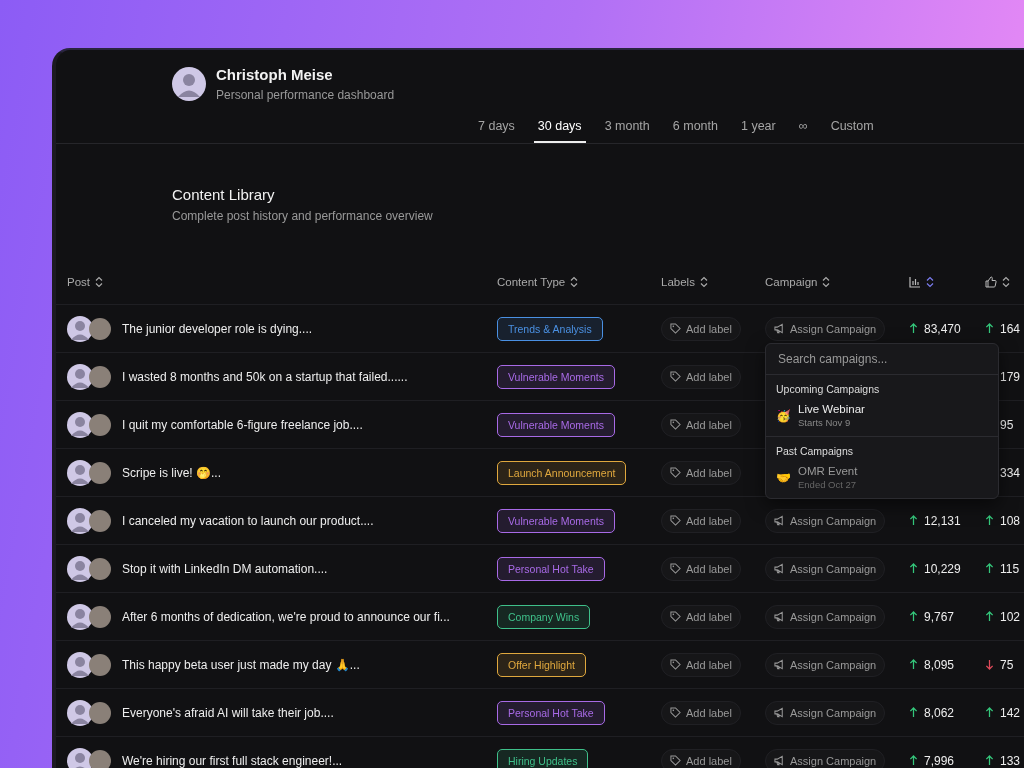 The height and width of the screenshot is (768, 1024). What do you see at coordinates (559, 128) in the screenshot?
I see `range-tab: 30 days` at bounding box center [559, 128].